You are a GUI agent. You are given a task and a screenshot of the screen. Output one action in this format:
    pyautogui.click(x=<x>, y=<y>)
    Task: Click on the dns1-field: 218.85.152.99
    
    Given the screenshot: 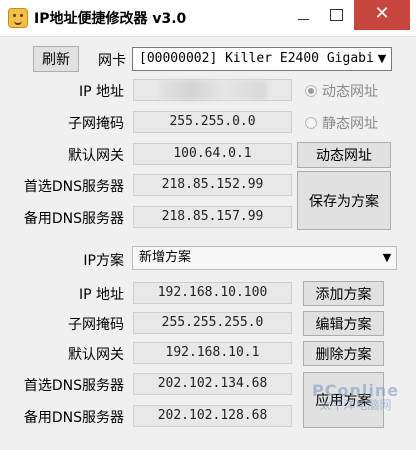 What is the action you would take?
    pyautogui.click(x=212, y=185)
    